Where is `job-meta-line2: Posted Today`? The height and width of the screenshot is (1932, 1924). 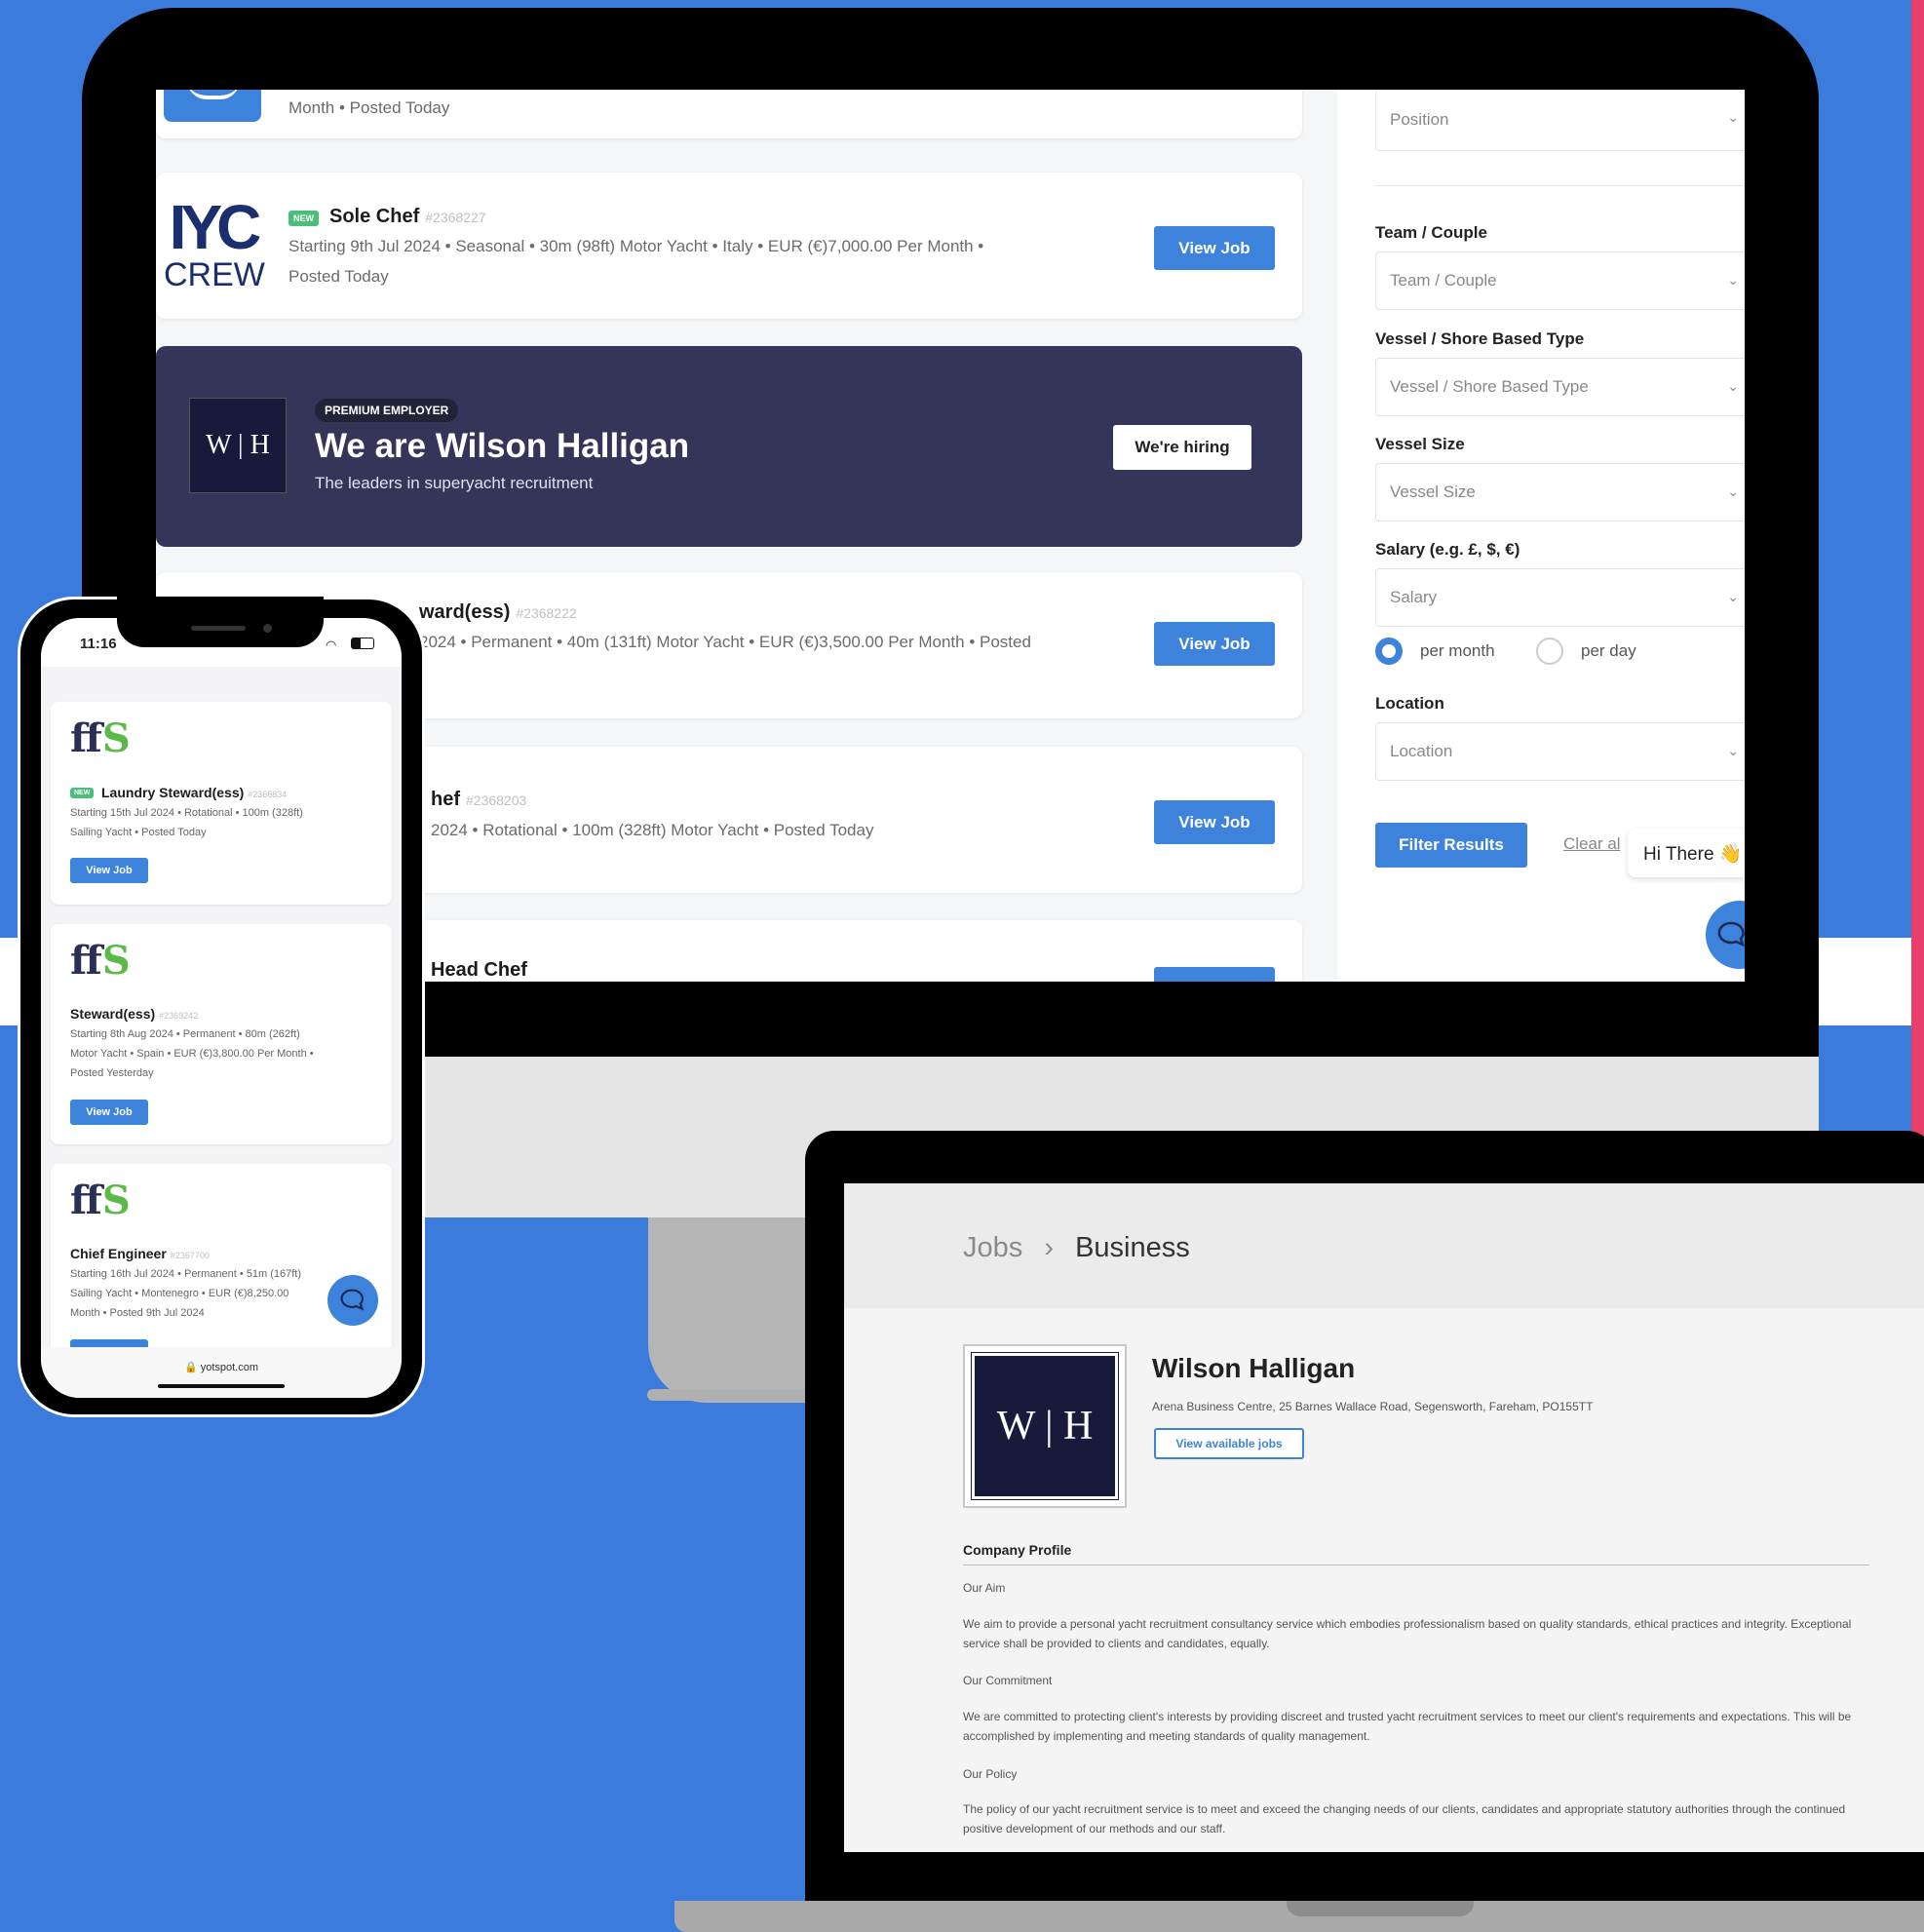 job-meta-line2: Posted Today is located at coordinates (339, 276).